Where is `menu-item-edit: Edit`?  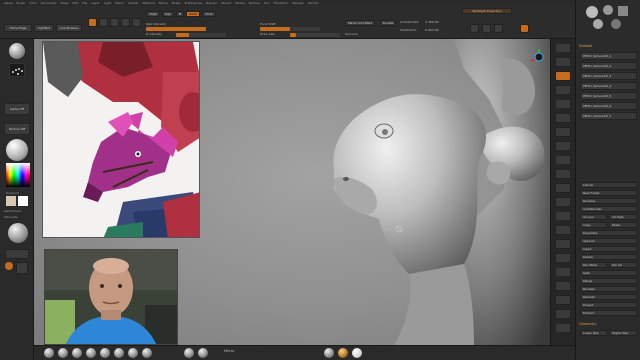 menu-item-edit: Edit is located at coordinates (75, 3).